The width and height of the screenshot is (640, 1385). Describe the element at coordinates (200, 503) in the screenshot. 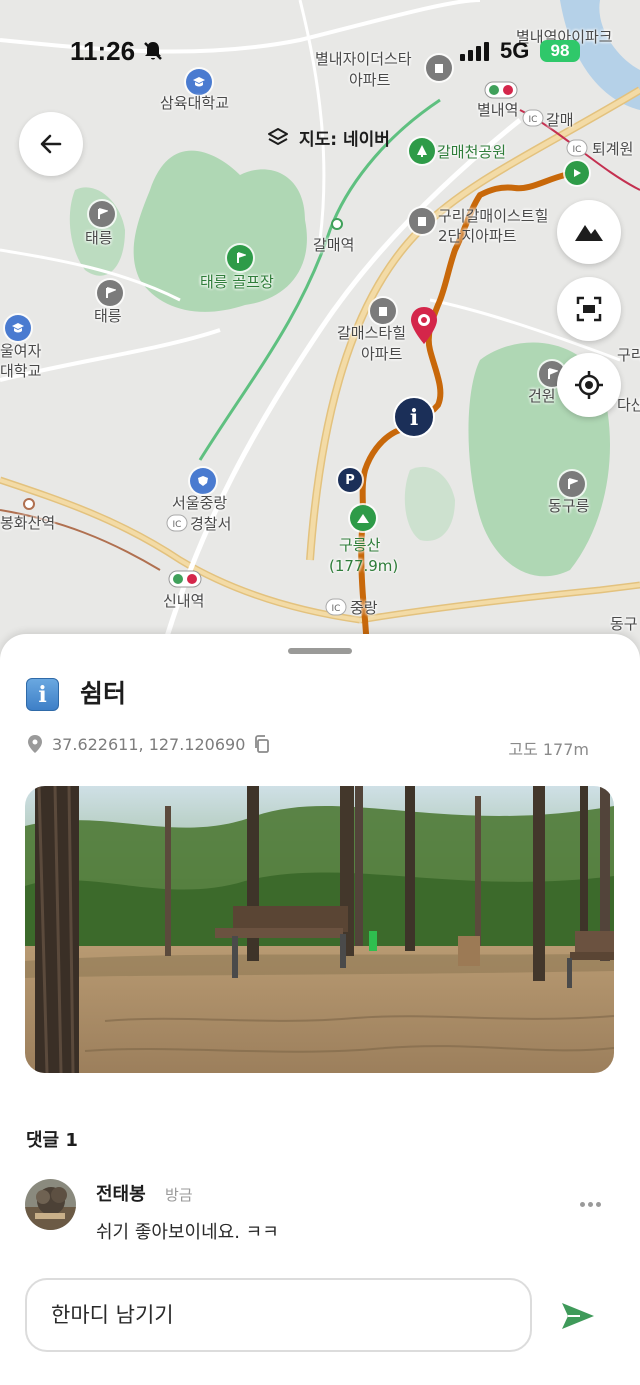

I see `map-label: 서울중랑` at that location.